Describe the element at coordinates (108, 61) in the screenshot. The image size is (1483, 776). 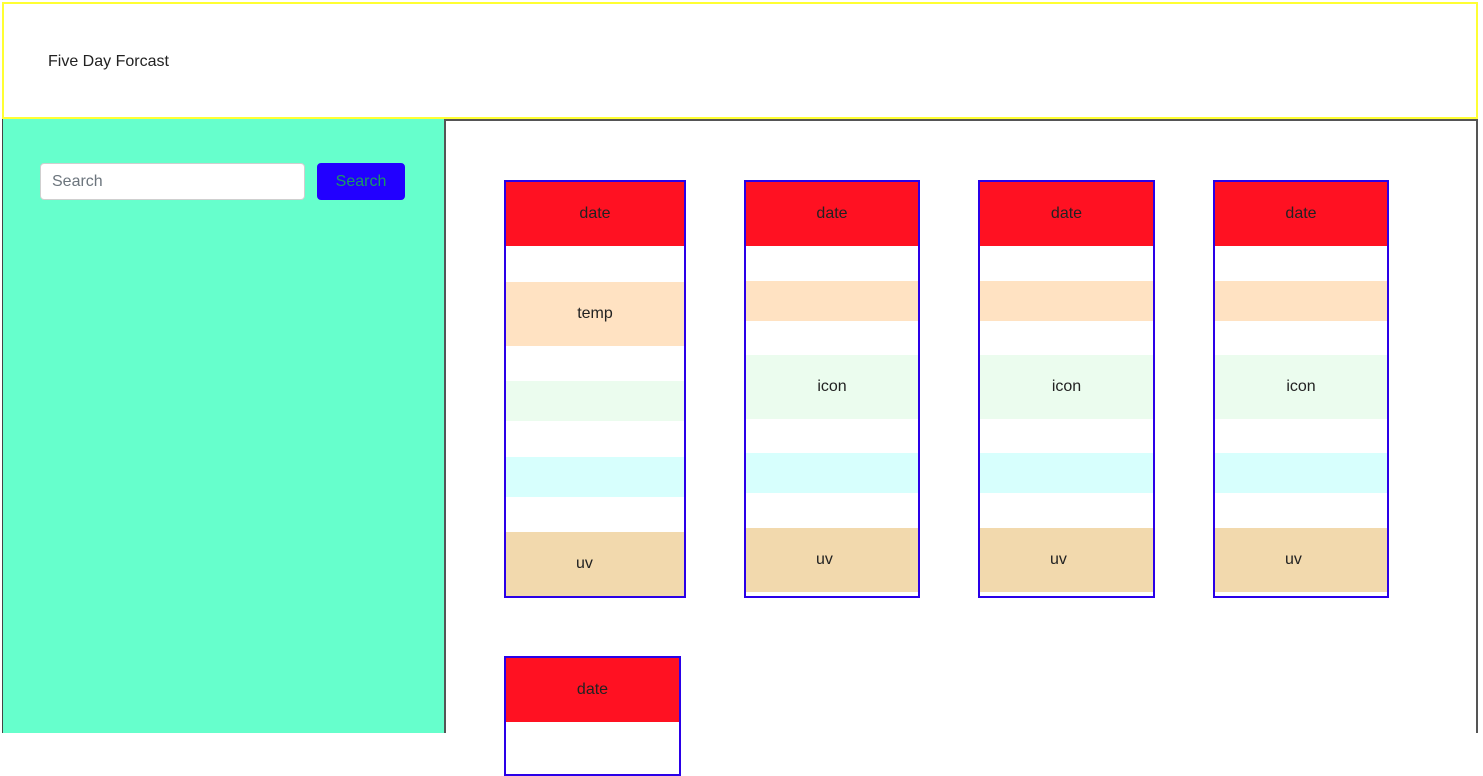
I see `page-title: Five Day Forcast` at that location.